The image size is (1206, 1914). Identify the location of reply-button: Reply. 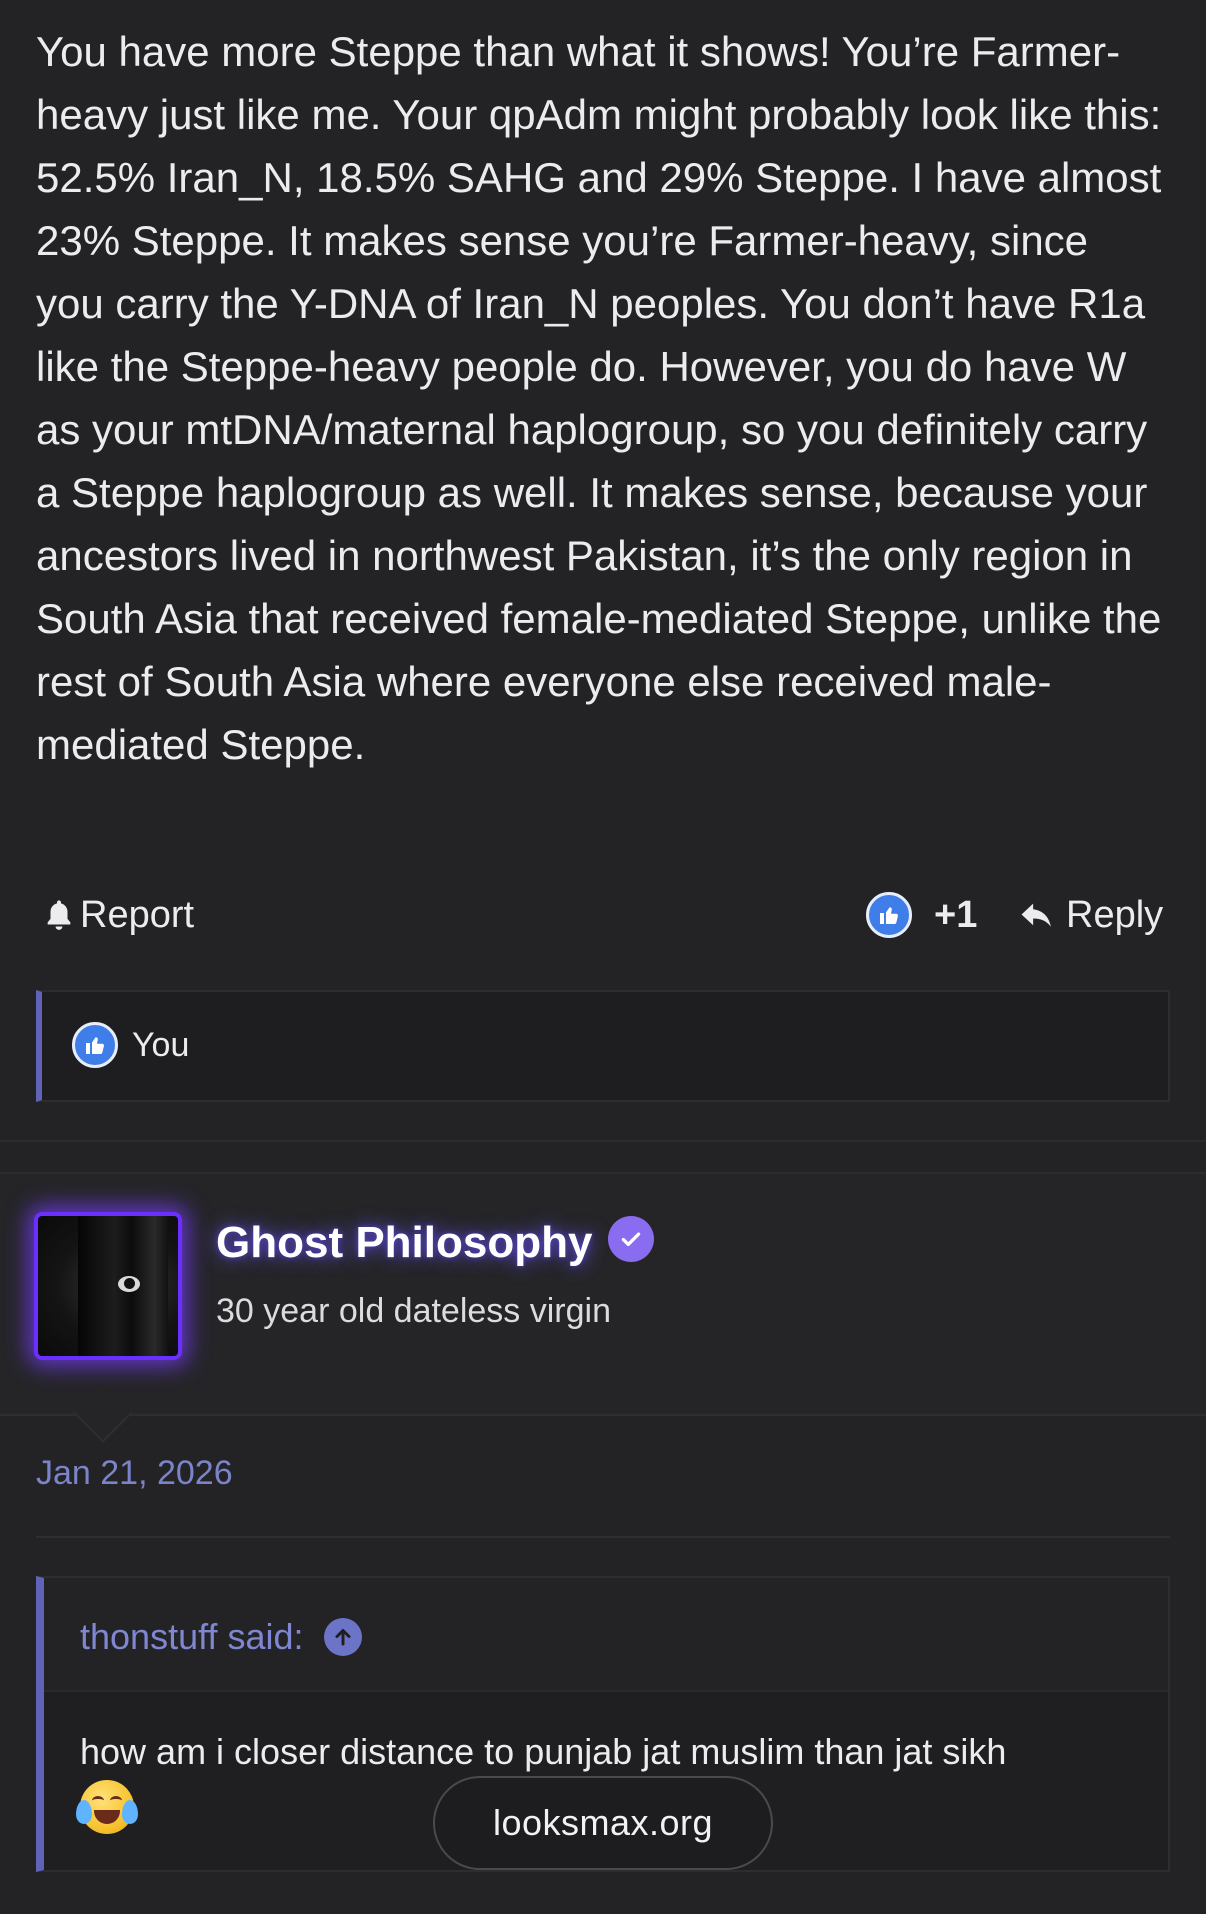
(1090, 915).